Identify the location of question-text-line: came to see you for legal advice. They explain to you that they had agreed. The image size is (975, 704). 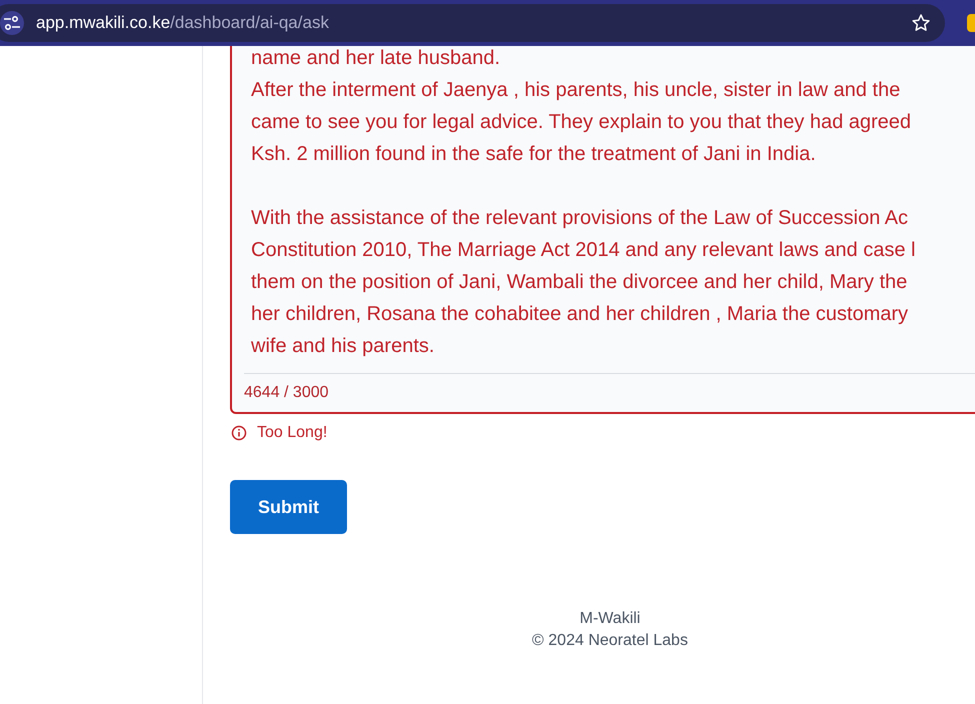
(581, 122).